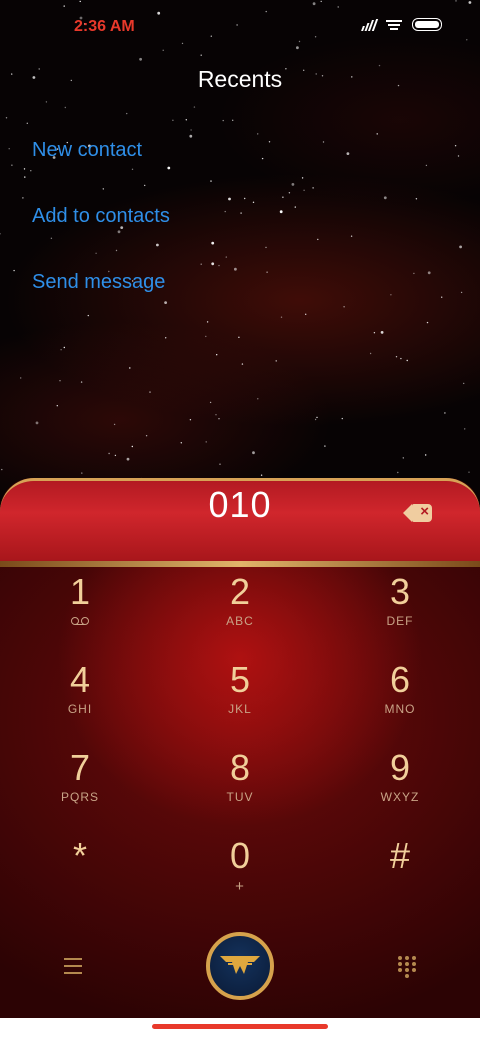 This screenshot has height=1040, width=480. What do you see at coordinates (80, 621) in the screenshot?
I see `voicemail-icon` at bounding box center [80, 621].